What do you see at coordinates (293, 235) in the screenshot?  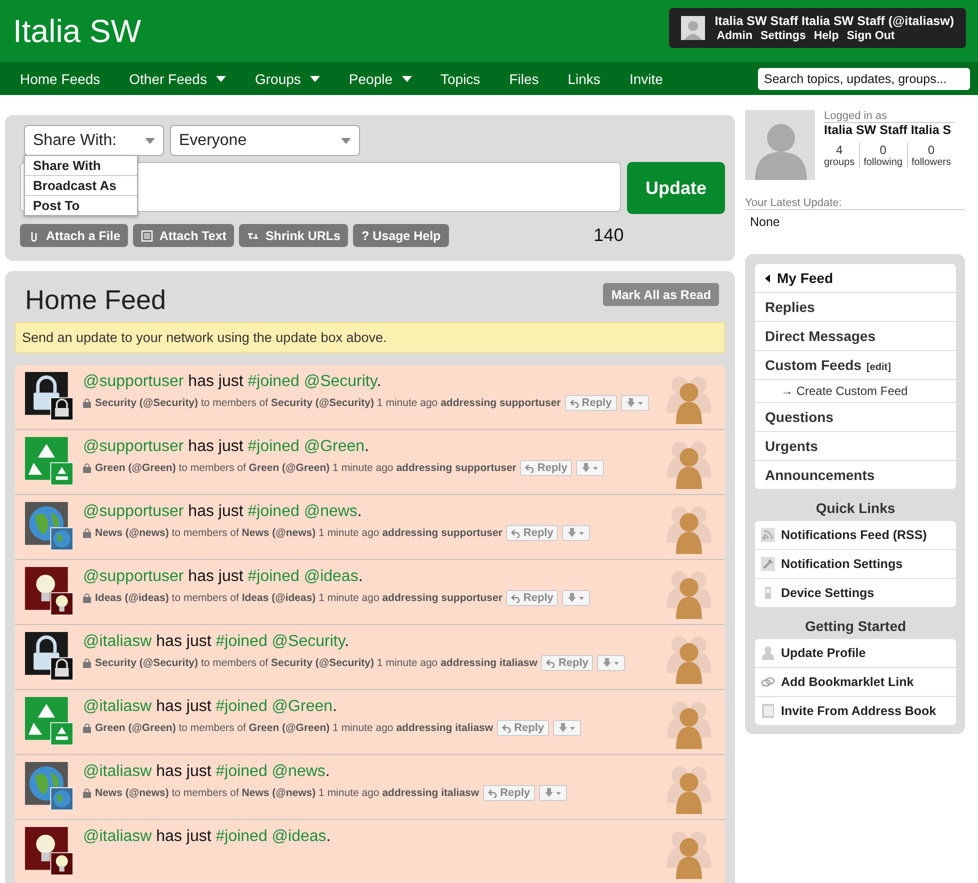 I see `tool-button: Shrink URLs` at bounding box center [293, 235].